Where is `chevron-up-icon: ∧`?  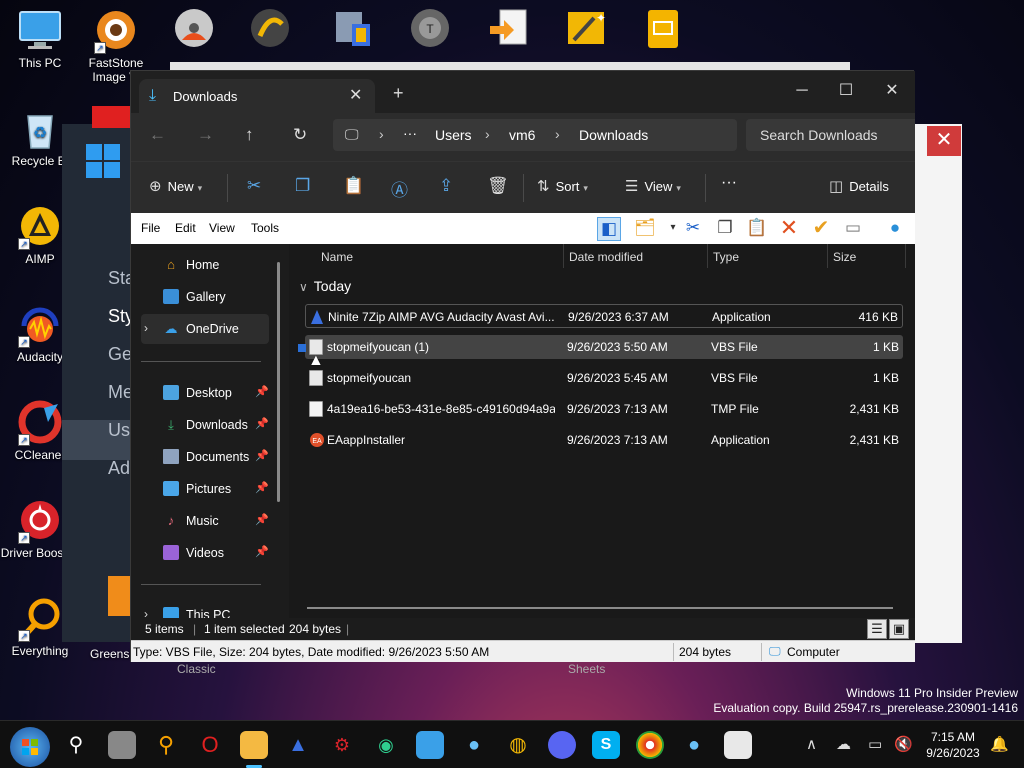
chevron-up-icon: ∧ is located at coordinates (811, 744).